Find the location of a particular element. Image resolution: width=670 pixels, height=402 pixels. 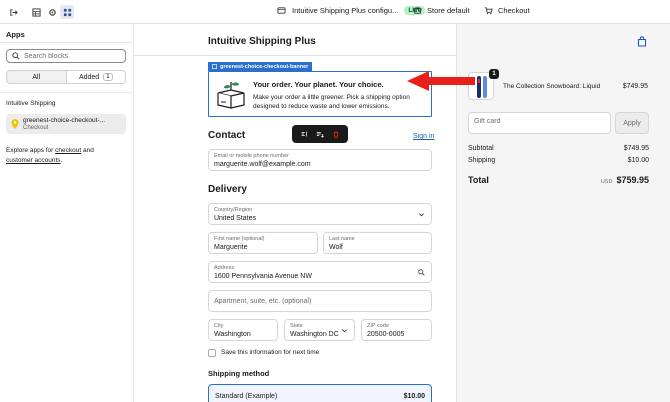

store-title: Intuitive Shipping Plus is located at coordinates (262, 41).